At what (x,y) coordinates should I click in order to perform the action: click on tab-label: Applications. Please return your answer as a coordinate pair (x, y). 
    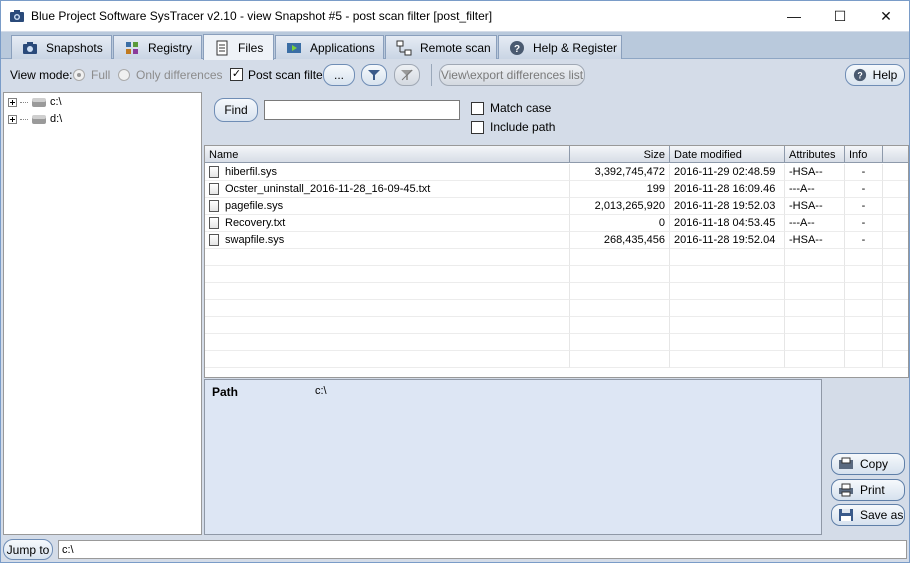
    Looking at the image, I should click on (342, 47).